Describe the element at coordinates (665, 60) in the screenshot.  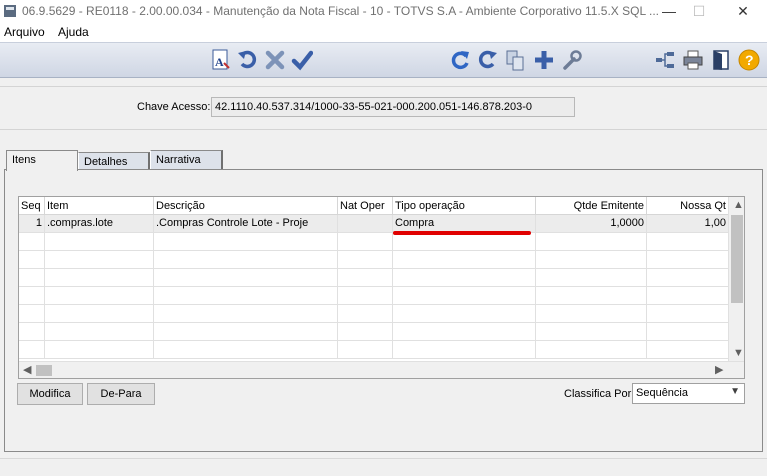
I see `tree-icon` at that location.